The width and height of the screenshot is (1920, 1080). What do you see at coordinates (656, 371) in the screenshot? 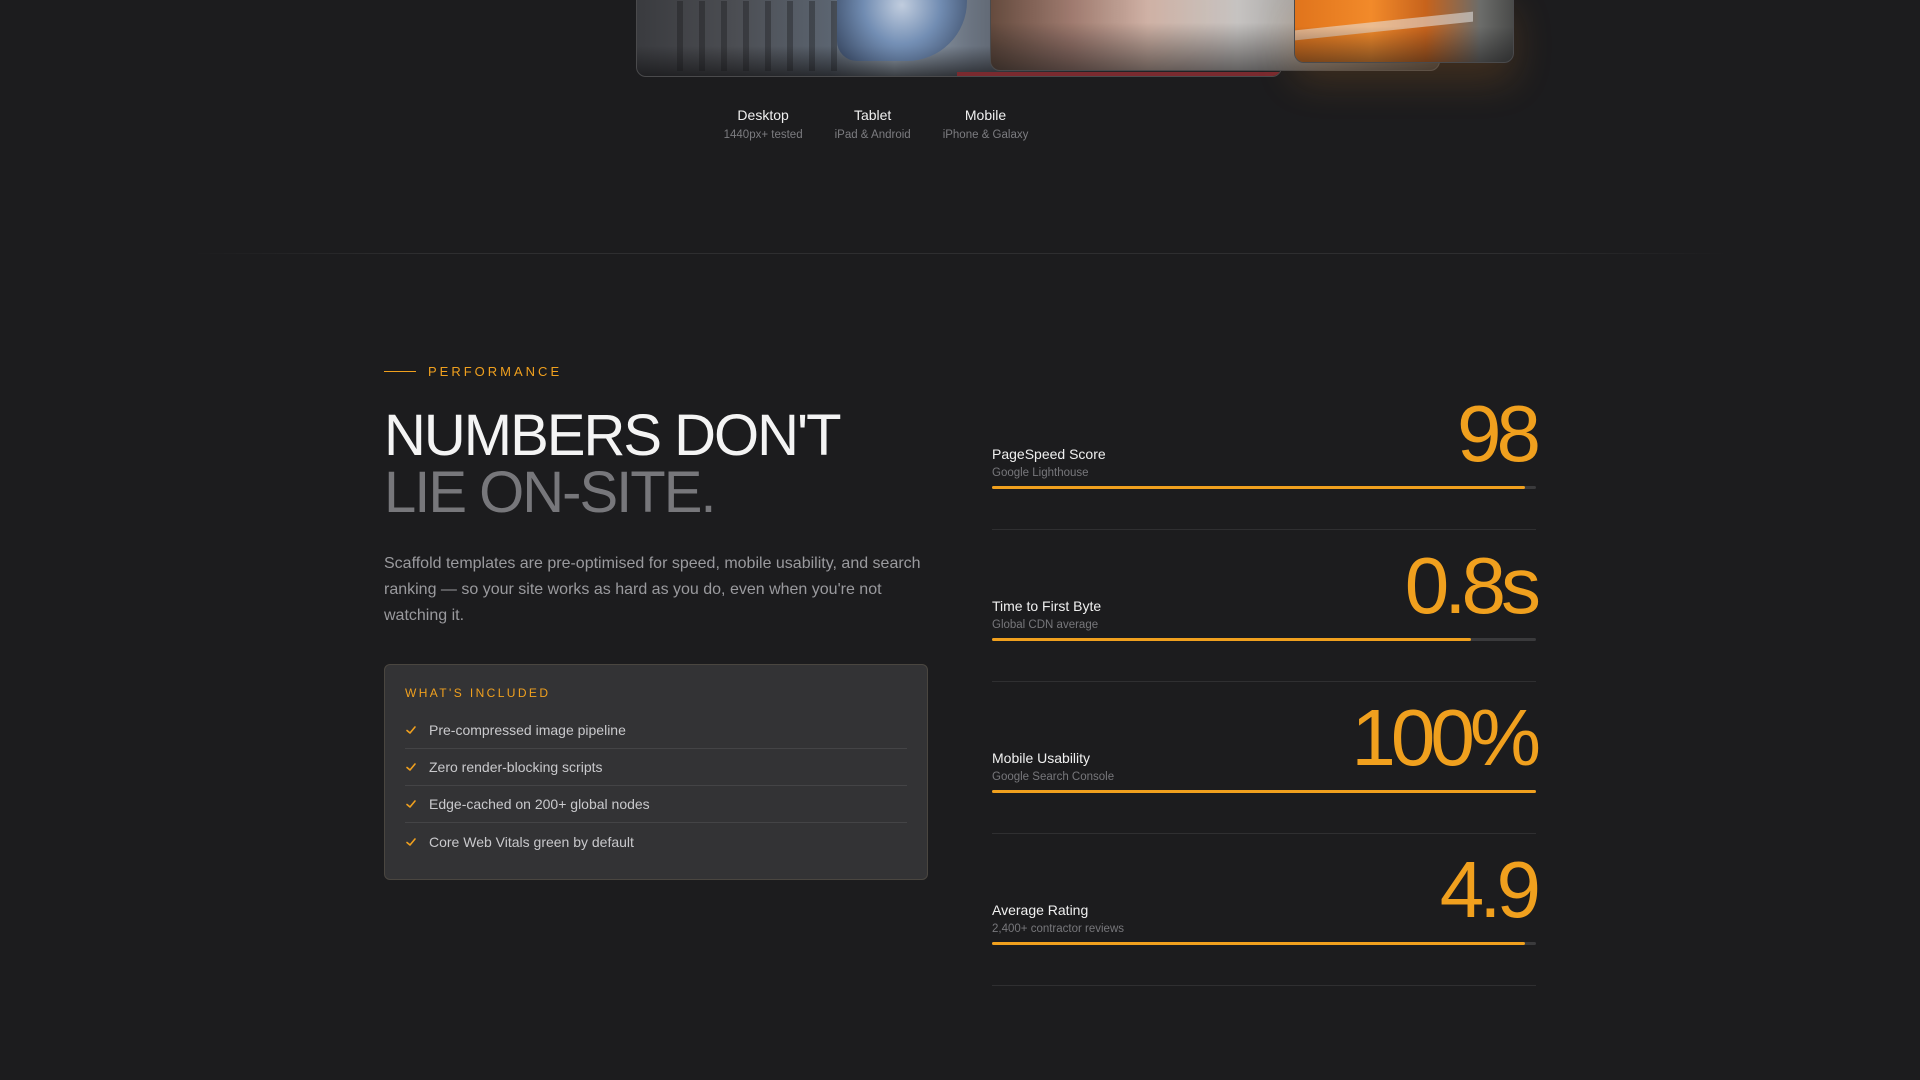
I see `section-eyebrow: PERFORMANCE` at bounding box center [656, 371].